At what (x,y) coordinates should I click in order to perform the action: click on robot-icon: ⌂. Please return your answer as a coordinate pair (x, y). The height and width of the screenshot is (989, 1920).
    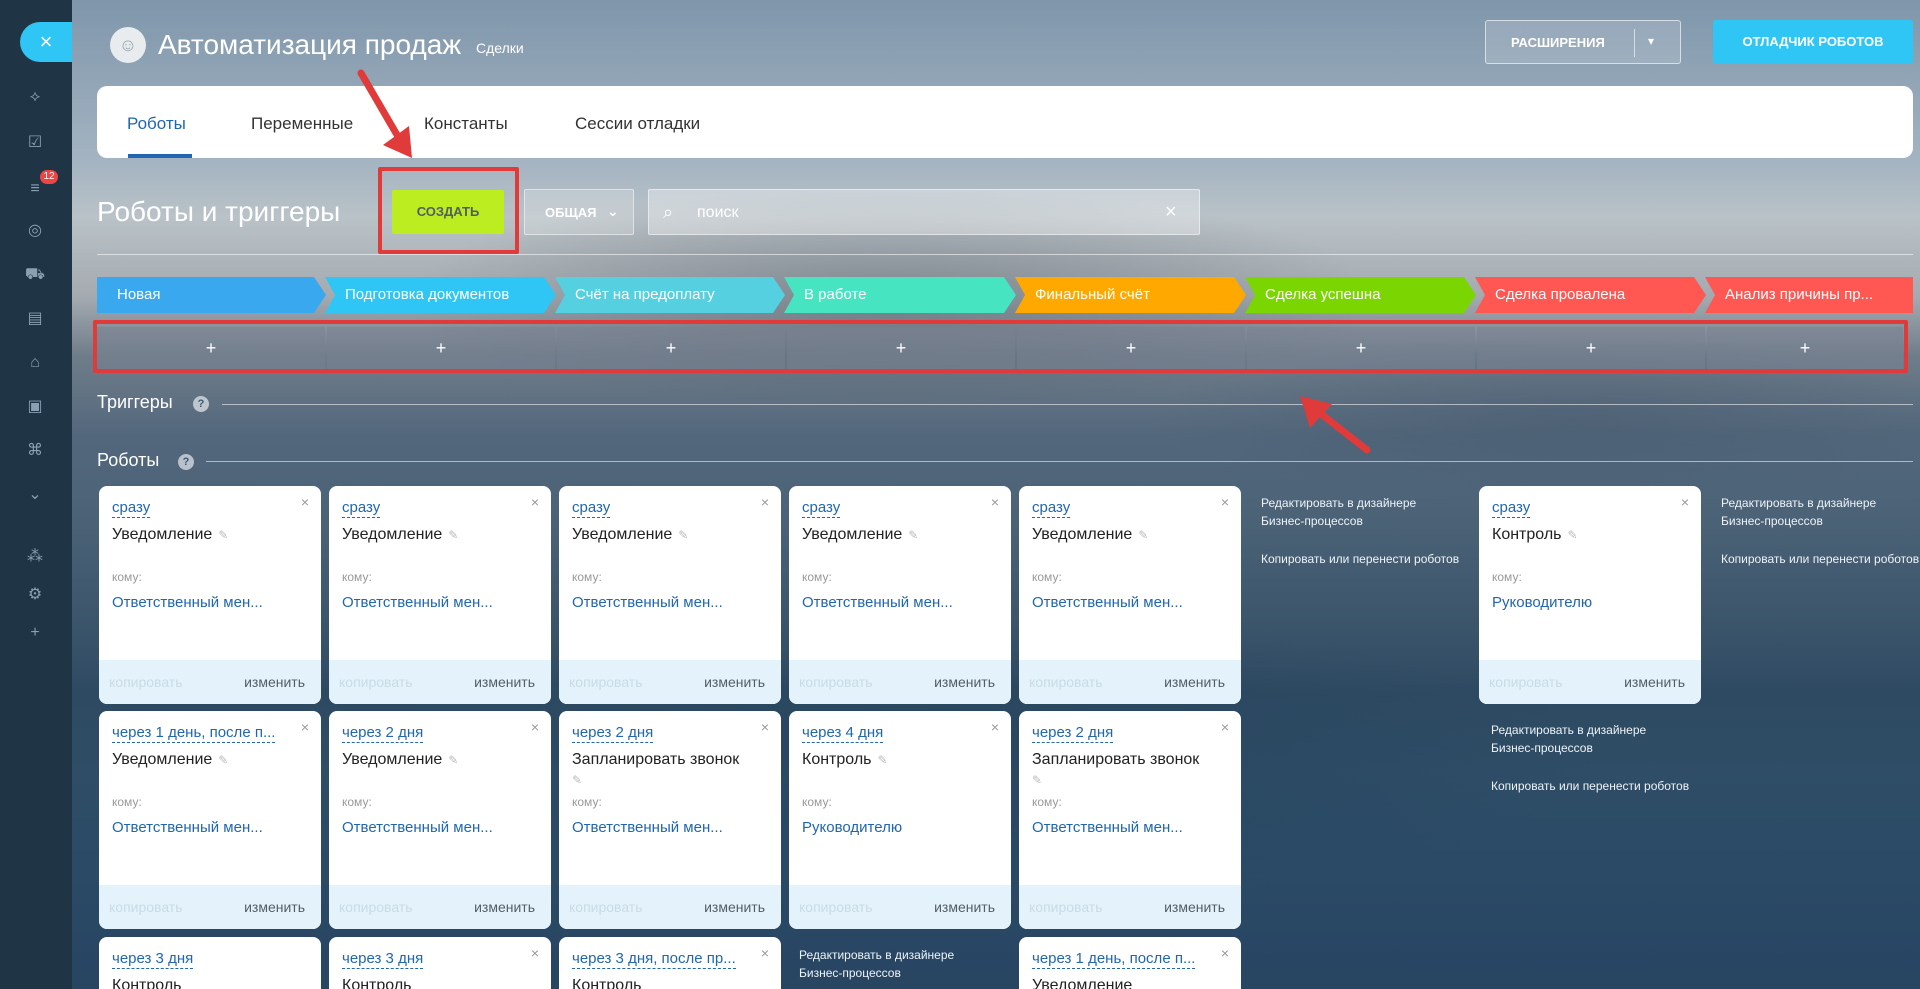
    Looking at the image, I should click on (35, 363).